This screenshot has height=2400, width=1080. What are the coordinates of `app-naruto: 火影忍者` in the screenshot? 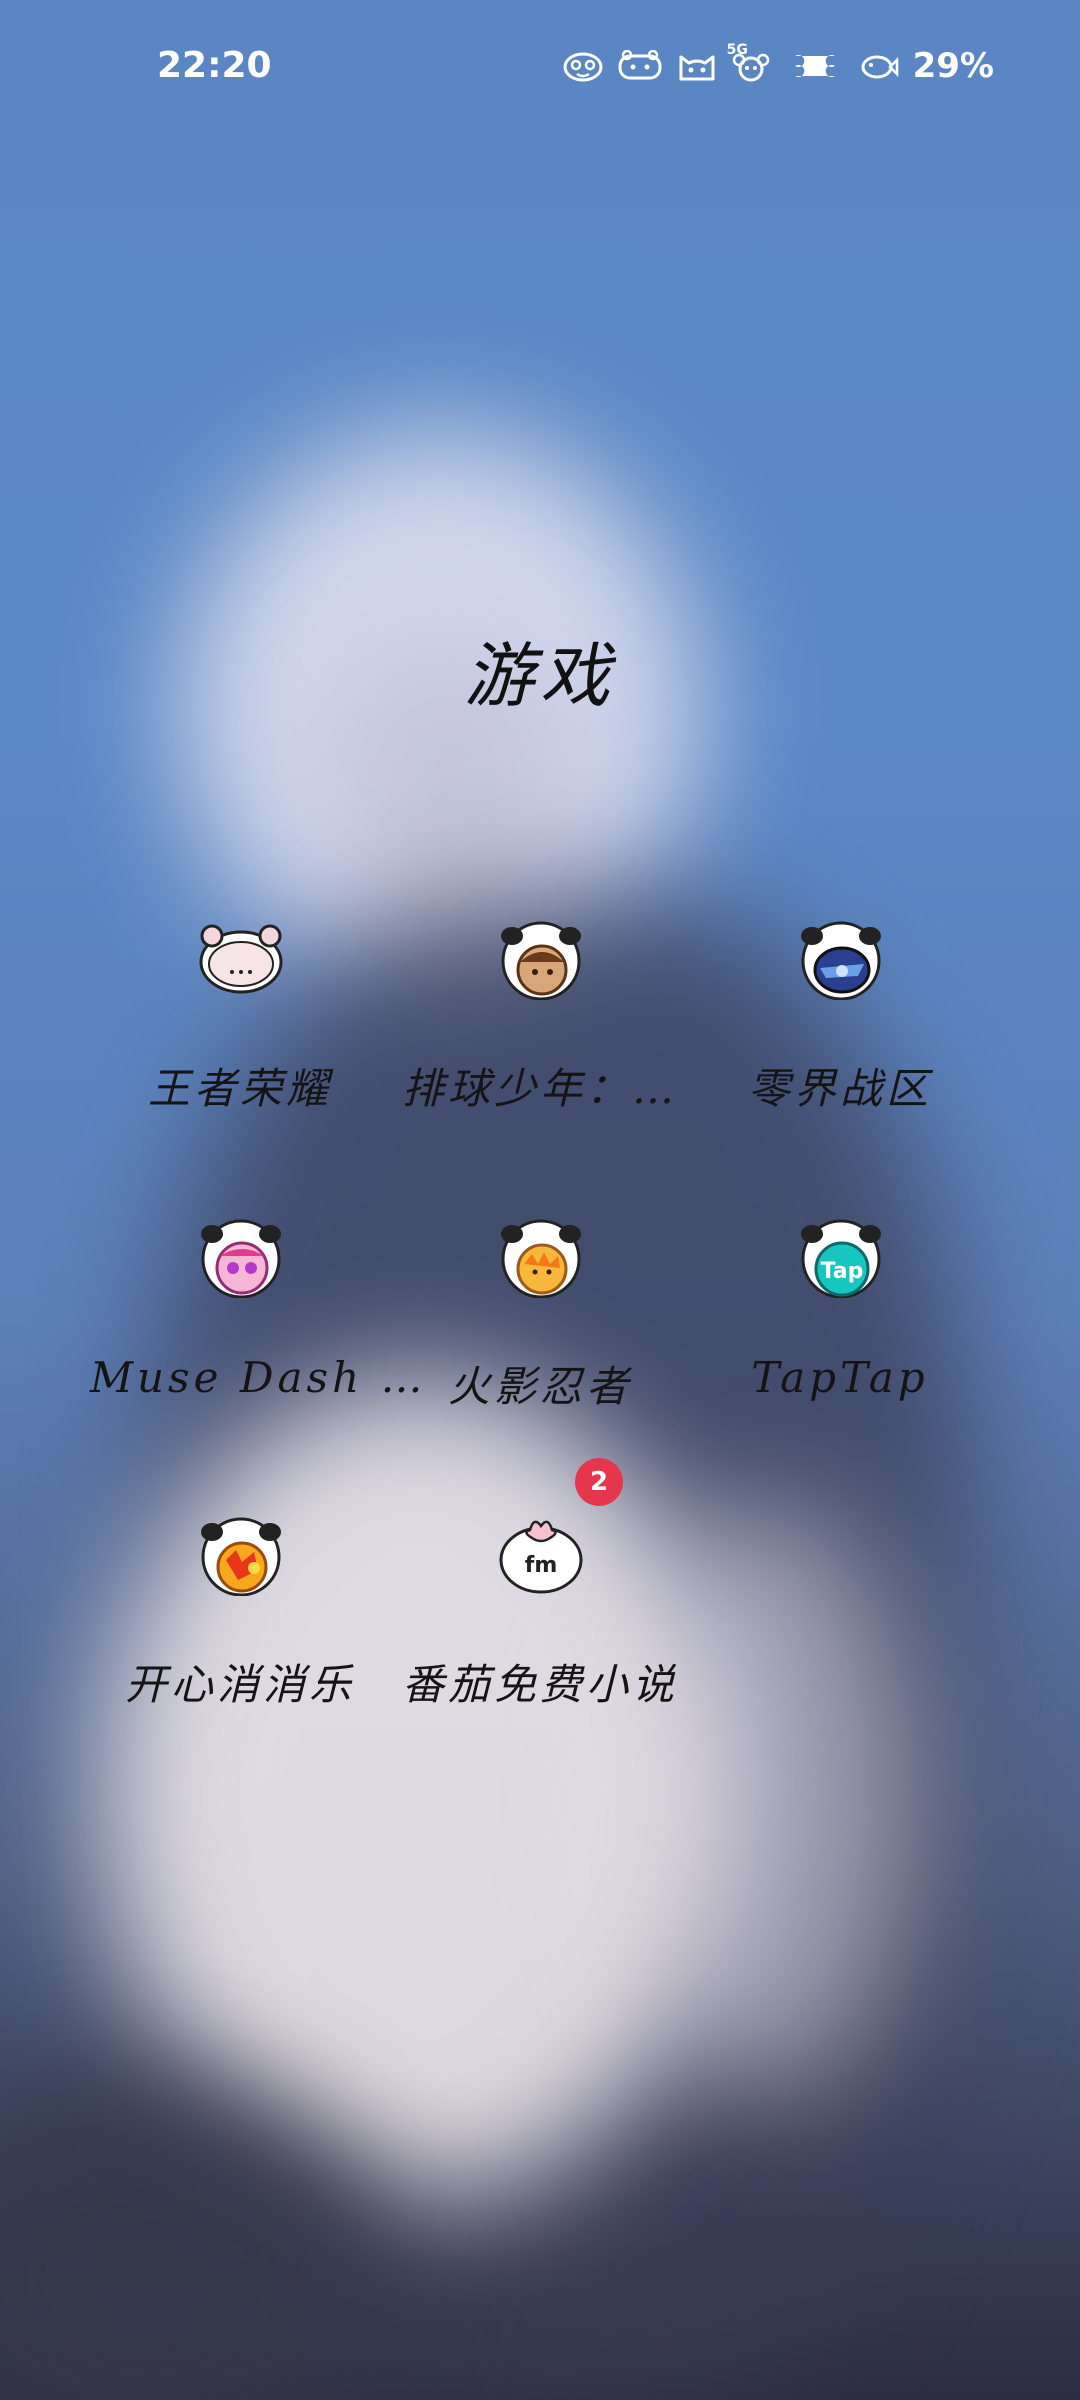 It's located at (540, 1328).